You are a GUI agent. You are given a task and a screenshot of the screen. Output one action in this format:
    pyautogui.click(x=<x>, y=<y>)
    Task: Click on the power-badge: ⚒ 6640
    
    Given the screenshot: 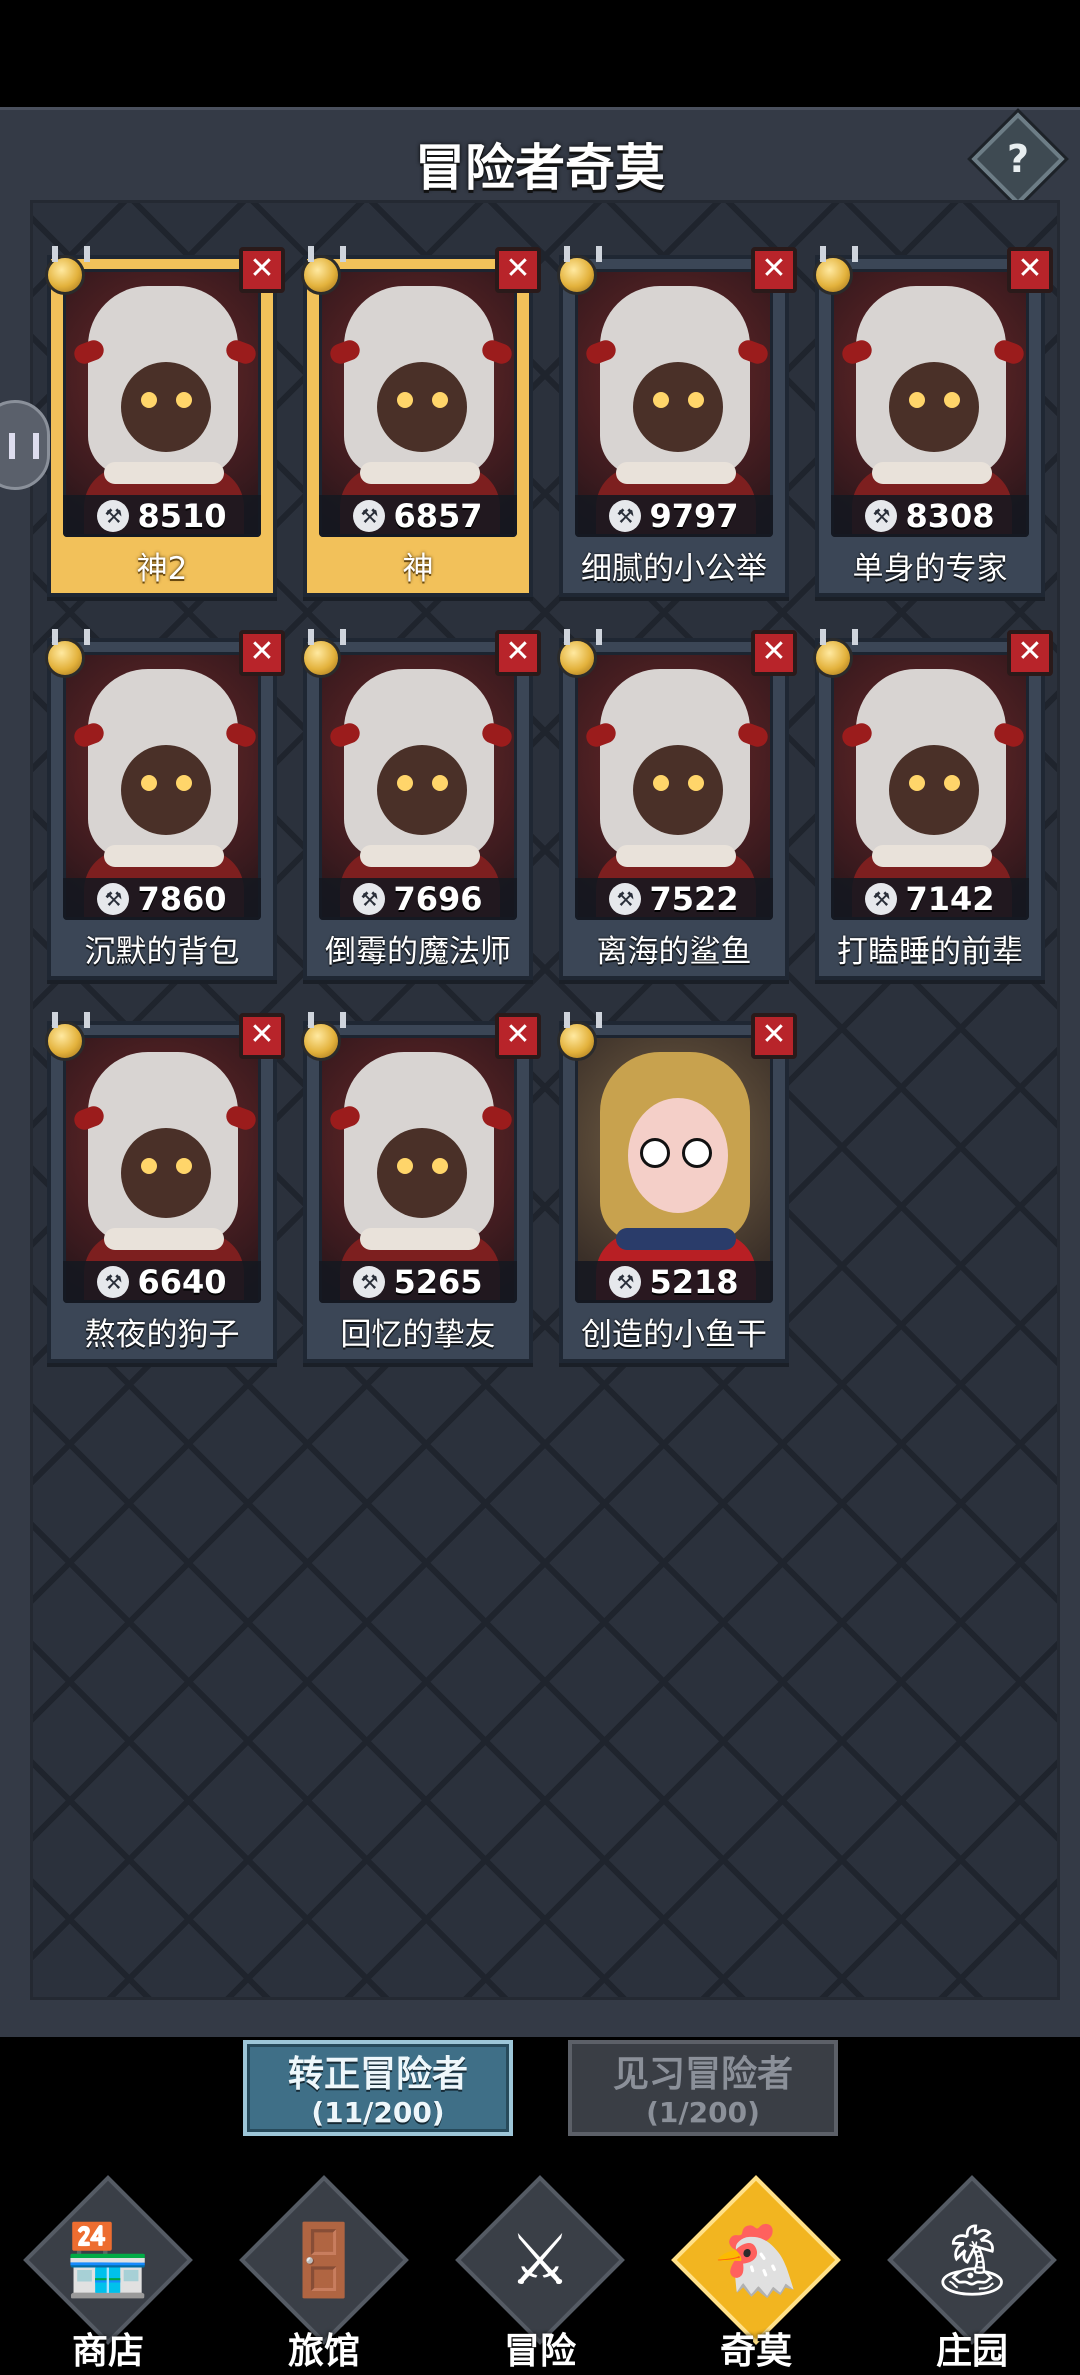 What is the action you would take?
    pyautogui.click(x=162, y=1282)
    